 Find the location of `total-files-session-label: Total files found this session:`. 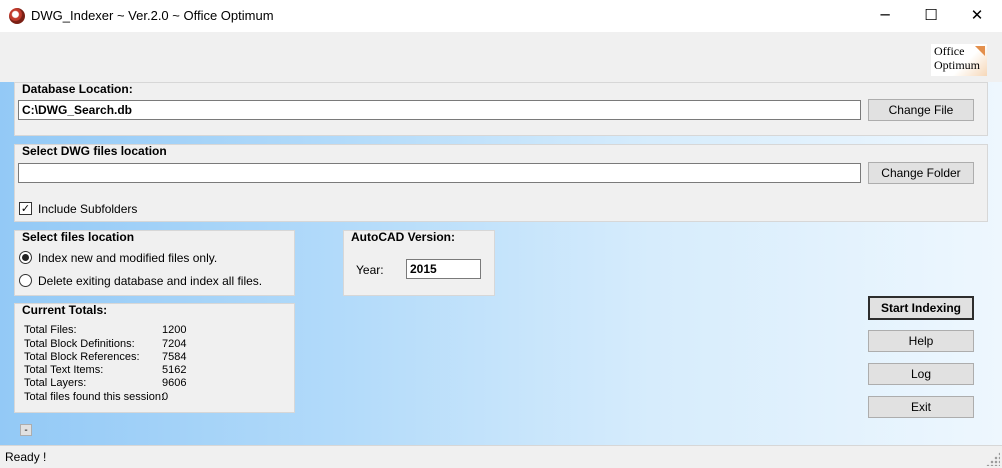

total-files-session-label: Total files found this session: is located at coordinates (94, 397).